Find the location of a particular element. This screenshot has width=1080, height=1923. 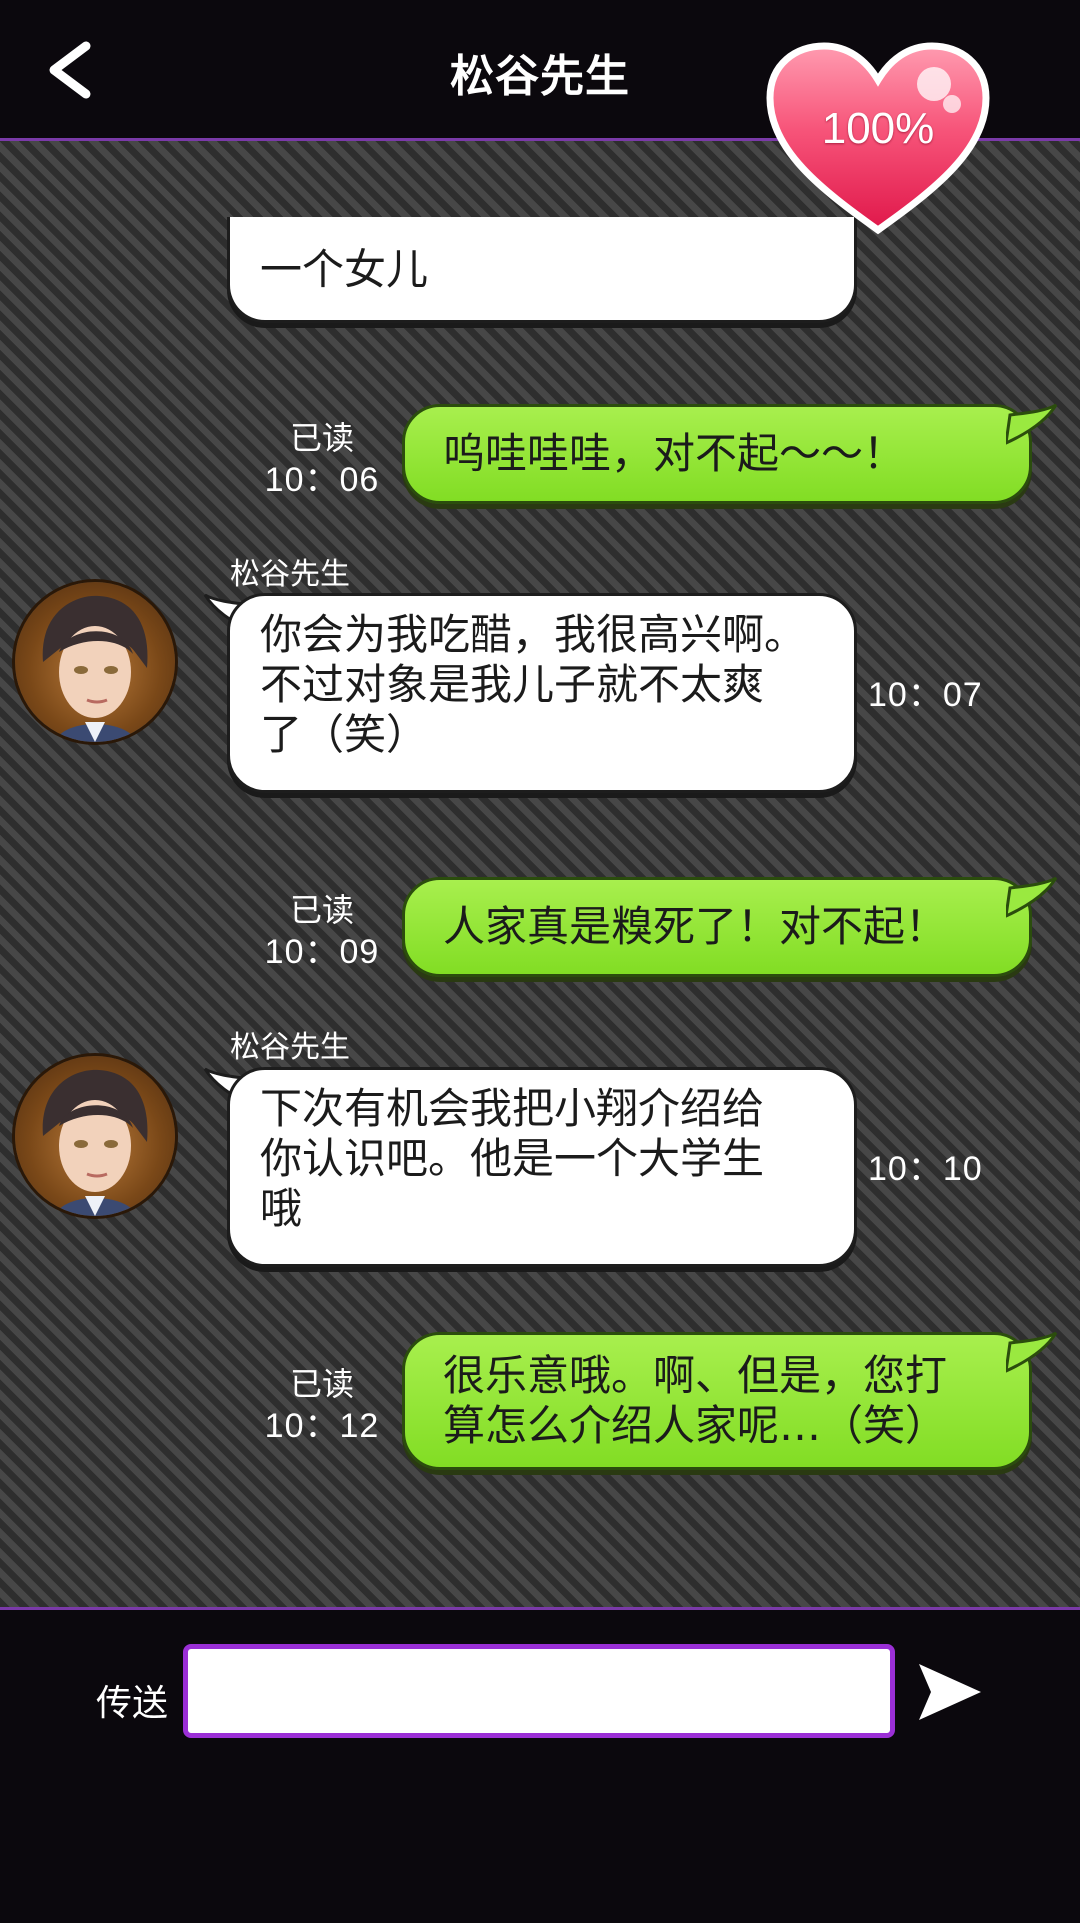

sent-message-bubble: 呜哇哇哇，对不起～～！ is located at coordinates (717, 454).